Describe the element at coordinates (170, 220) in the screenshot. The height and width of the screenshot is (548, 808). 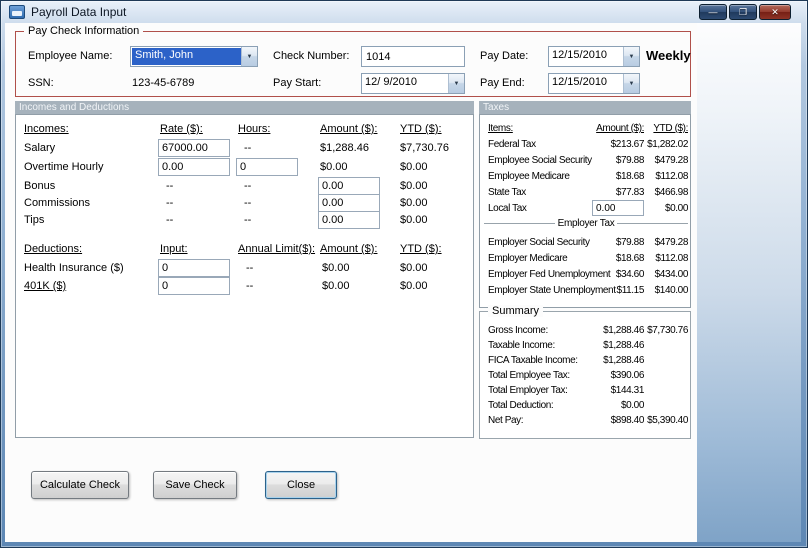
I see `tips-rate: --` at that location.